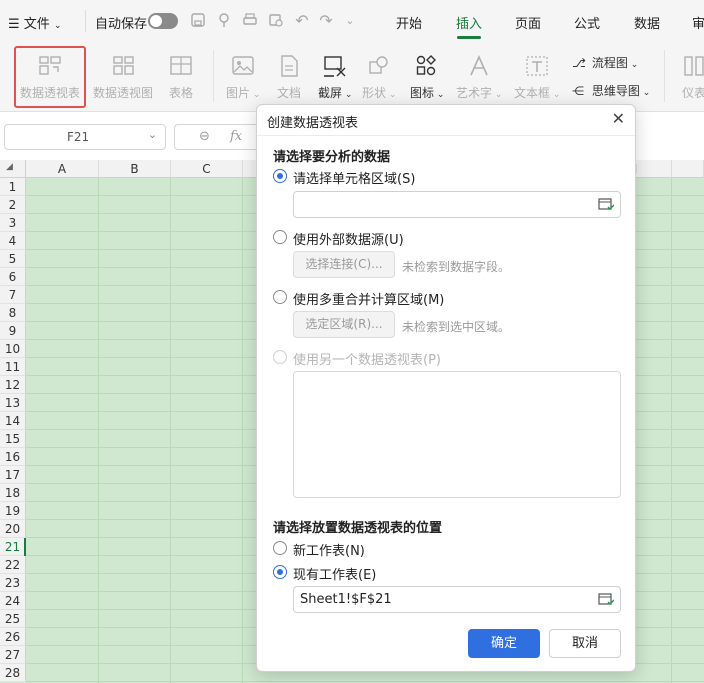  Describe the element at coordinates (427, 65) in the screenshot. I see `icons-icon` at that location.